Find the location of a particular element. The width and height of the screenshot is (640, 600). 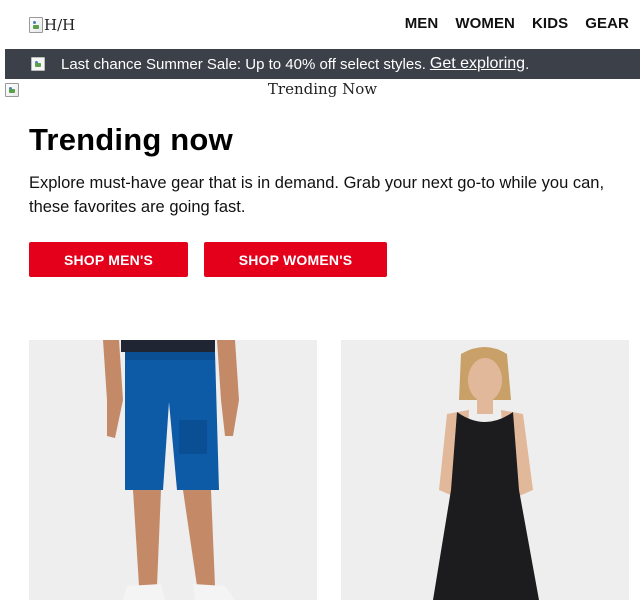

promo-suffix: . is located at coordinates (527, 64).